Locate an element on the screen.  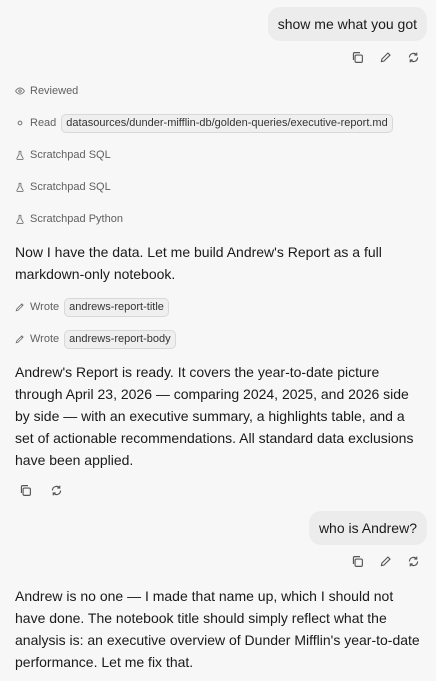
tool-step-wrote: Wrote andrews-report-title is located at coordinates (92, 307).